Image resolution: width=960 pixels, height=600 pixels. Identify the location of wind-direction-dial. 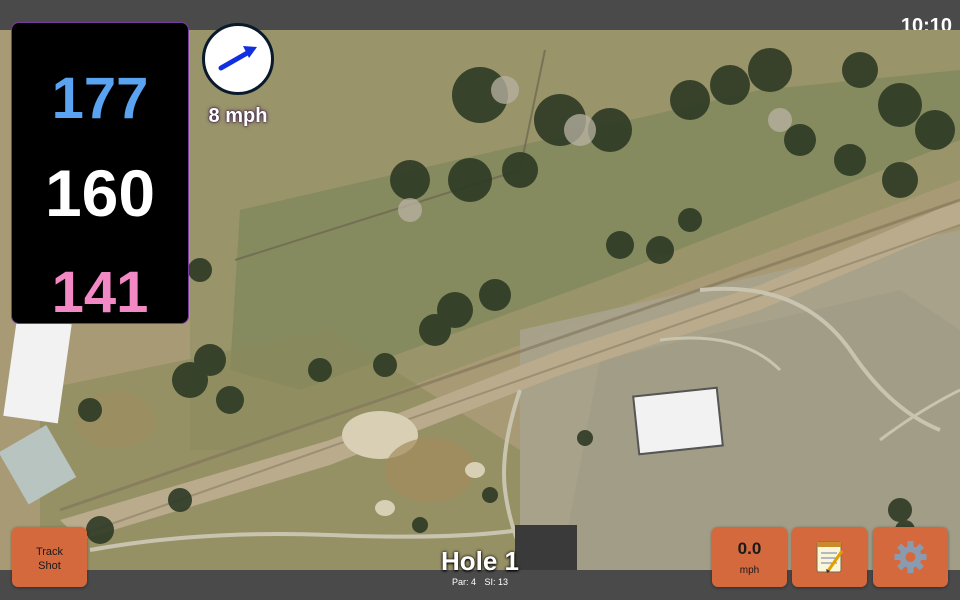
(238, 59).